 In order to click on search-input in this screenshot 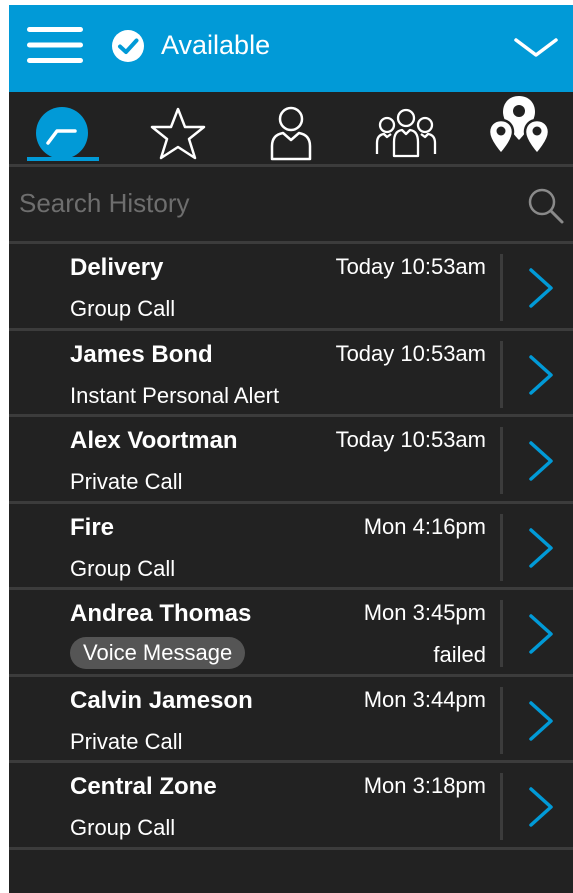, I will do `click(264, 203)`.